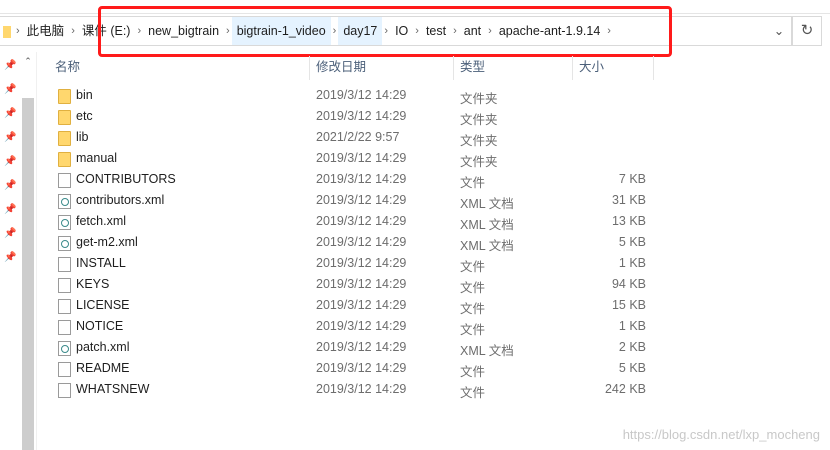 The height and width of the screenshot is (450, 830). I want to click on file-name: README, so click(103, 368).